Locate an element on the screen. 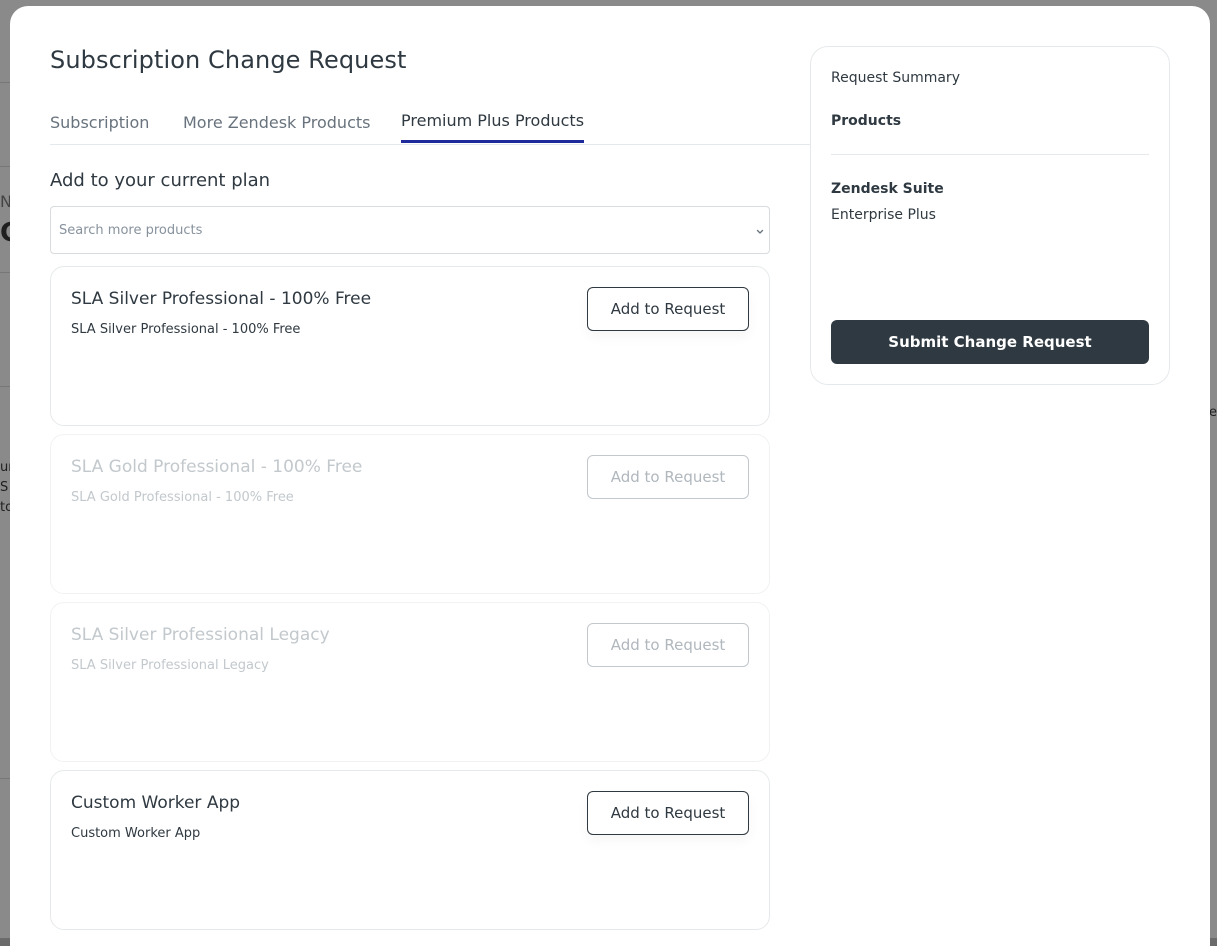 The width and height of the screenshot is (1217, 946). product-name: SLA Gold Professional - 100% Free is located at coordinates (217, 467).